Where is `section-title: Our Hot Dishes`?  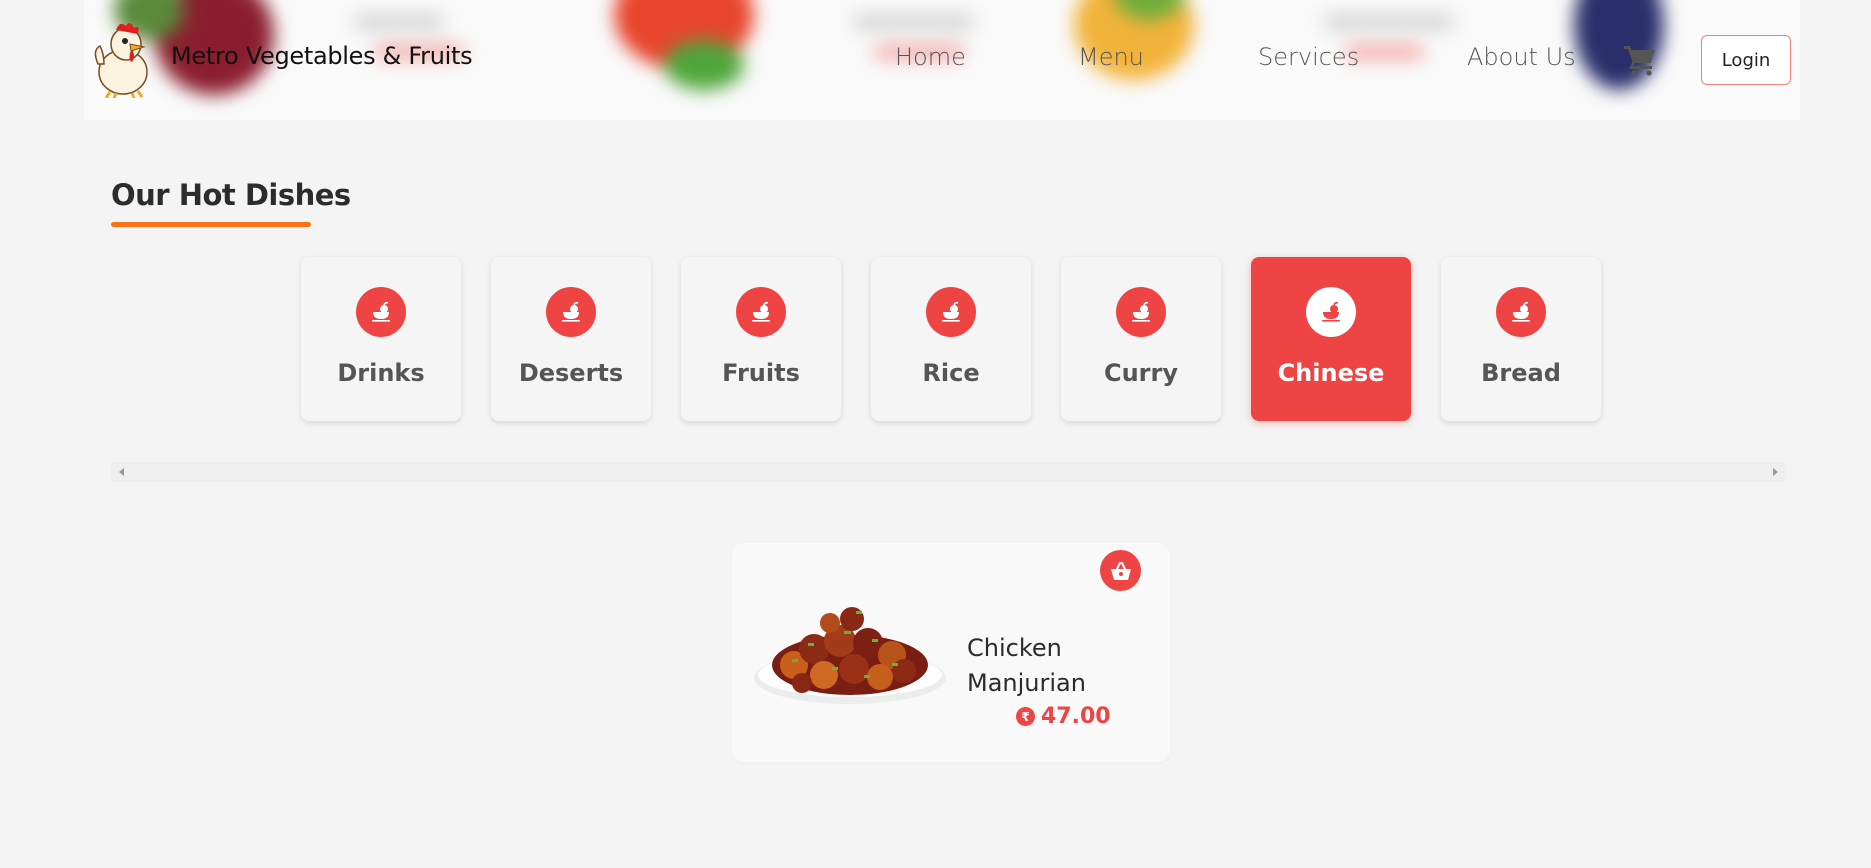
section-title: Our Hot Dishes is located at coordinates (231, 195).